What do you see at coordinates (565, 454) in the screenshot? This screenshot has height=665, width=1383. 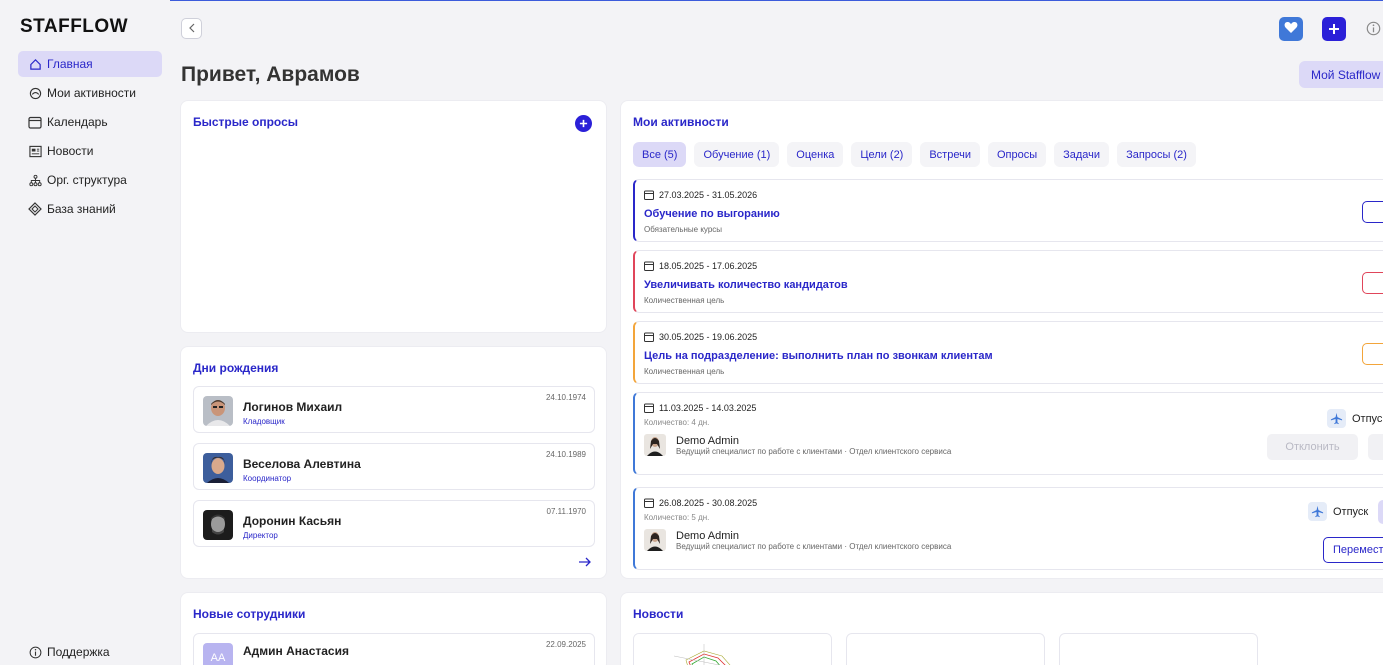 I see `birthday-date: 24.10.1989` at bounding box center [565, 454].